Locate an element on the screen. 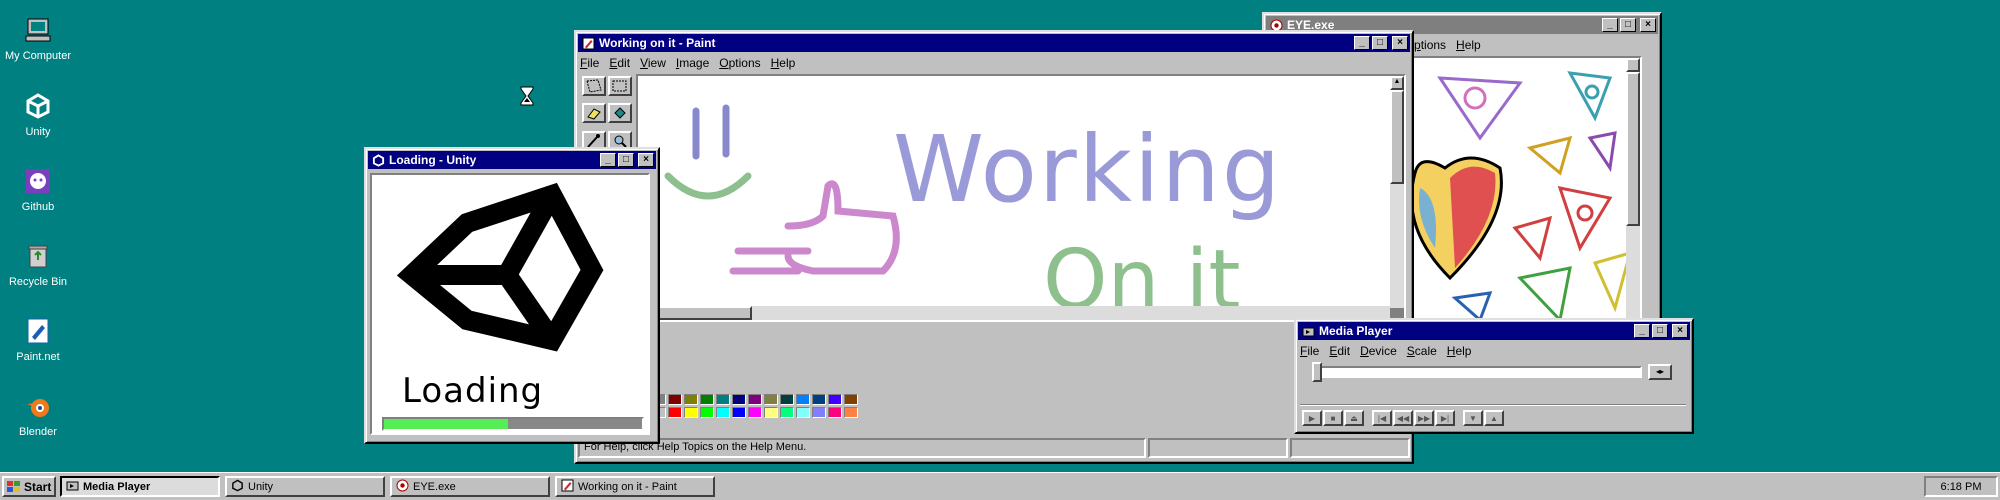  media-player-titlebar: Media Player _ □ × is located at coordinates (1494, 331).